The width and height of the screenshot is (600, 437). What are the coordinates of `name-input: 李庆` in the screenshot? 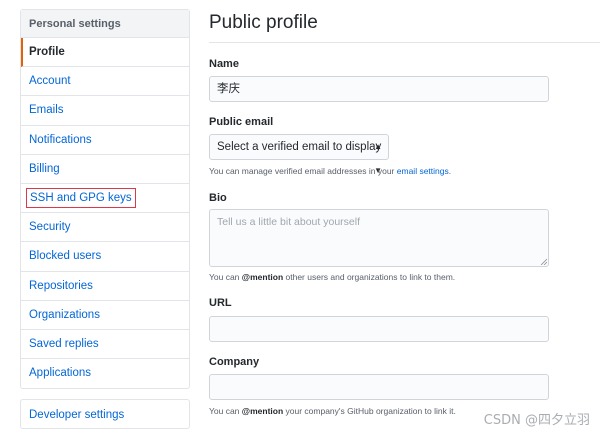 It's located at (379, 89).